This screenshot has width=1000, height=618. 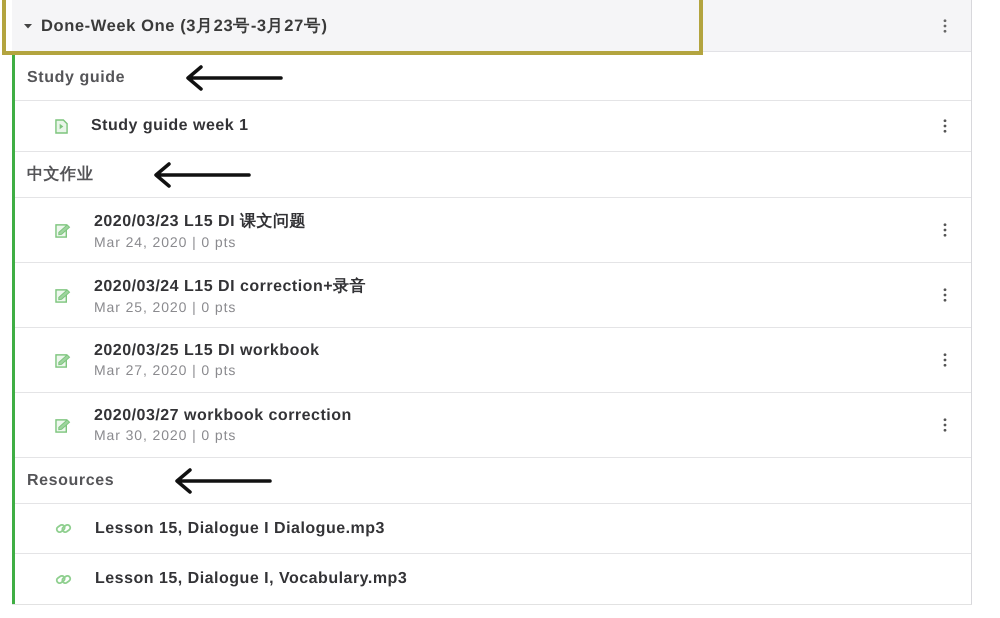 I want to click on caret-down-icon, so click(x=28, y=26).